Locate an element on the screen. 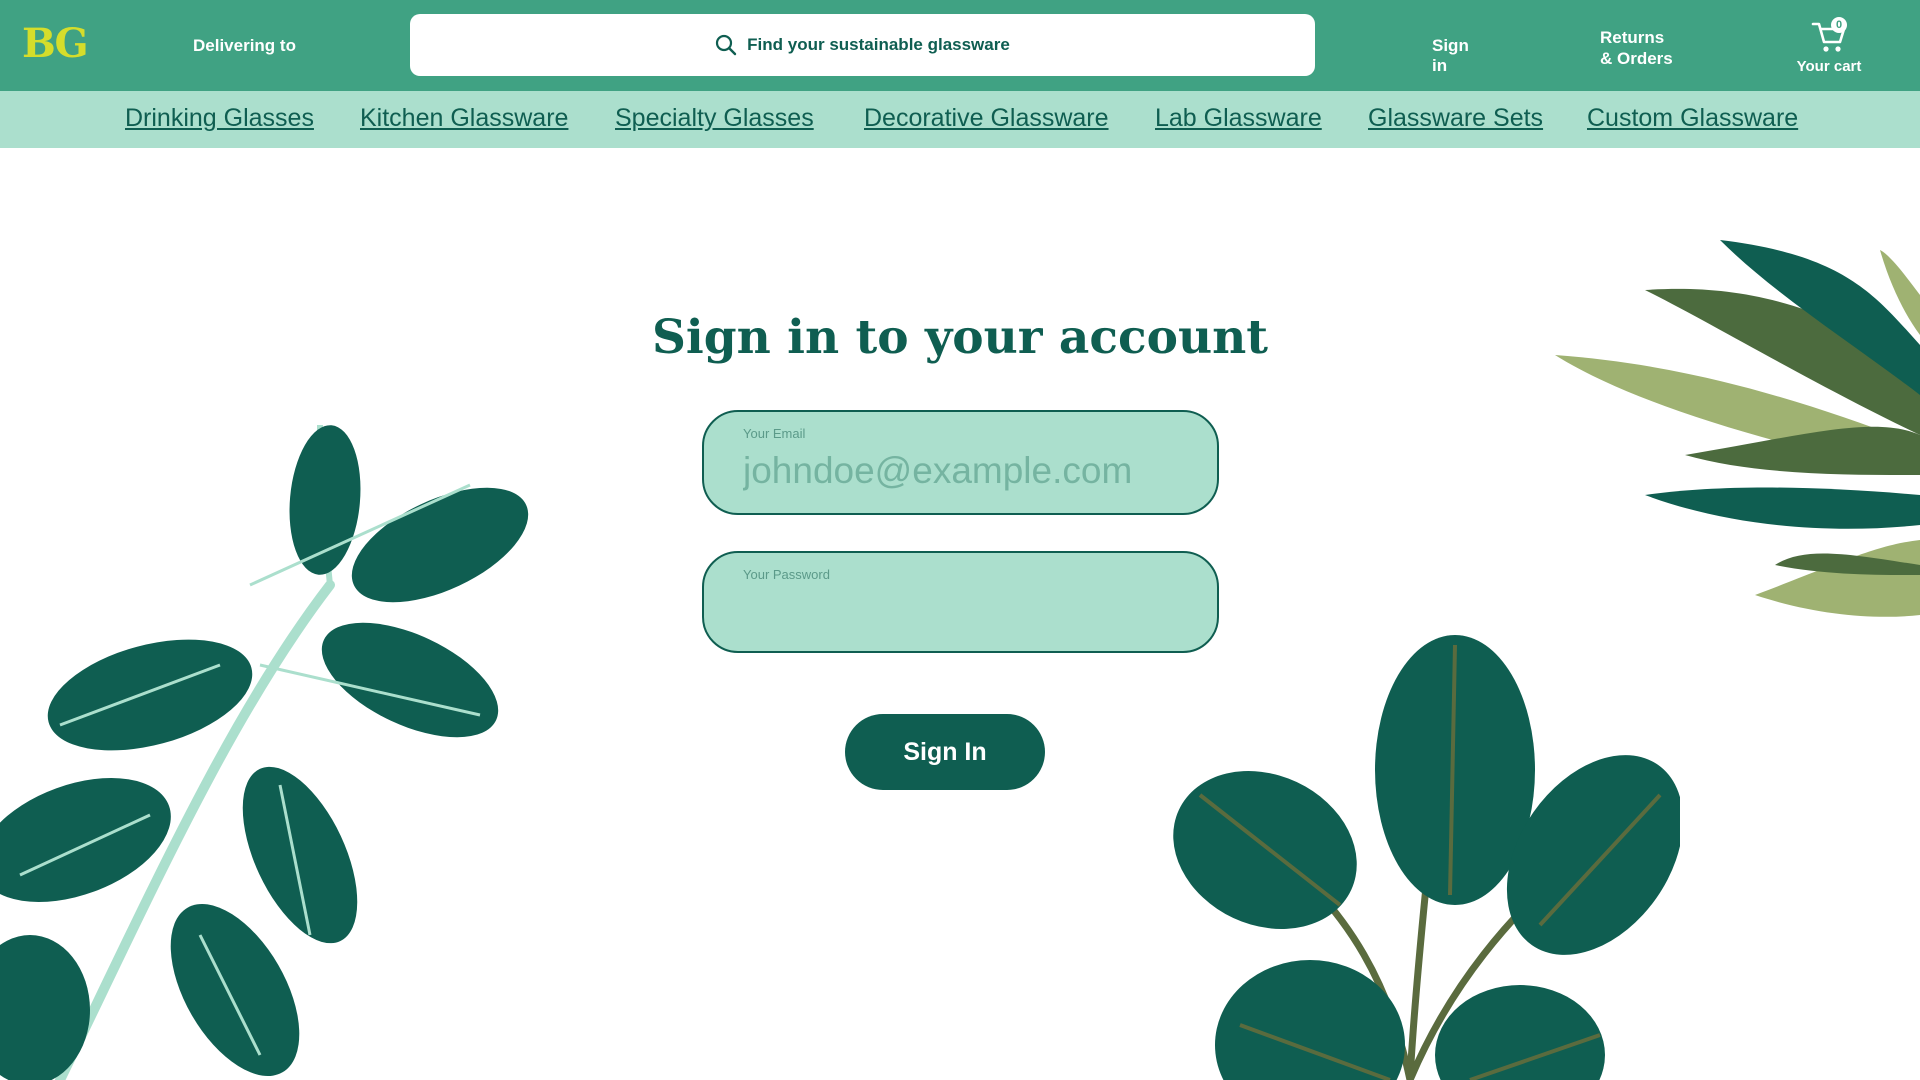  cart-button: 0 Your cart is located at coordinates (1829, 46).